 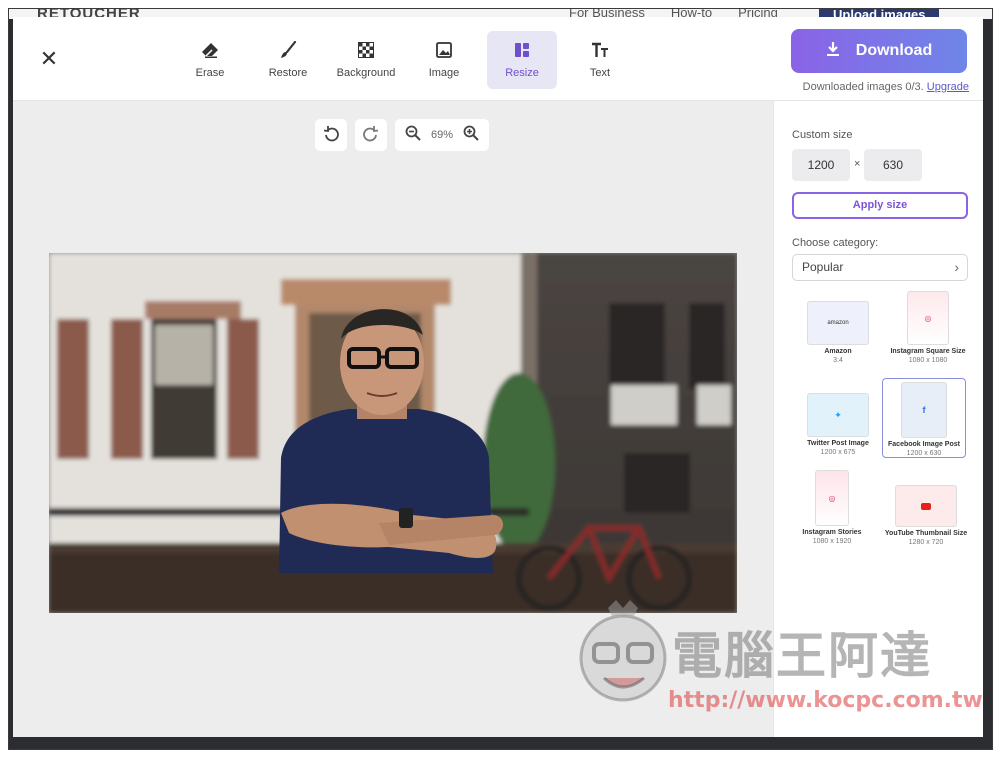 What do you see at coordinates (288, 60) in the screenshot?
I see `tool-restore: Restore` at bounding box center [288, 60].